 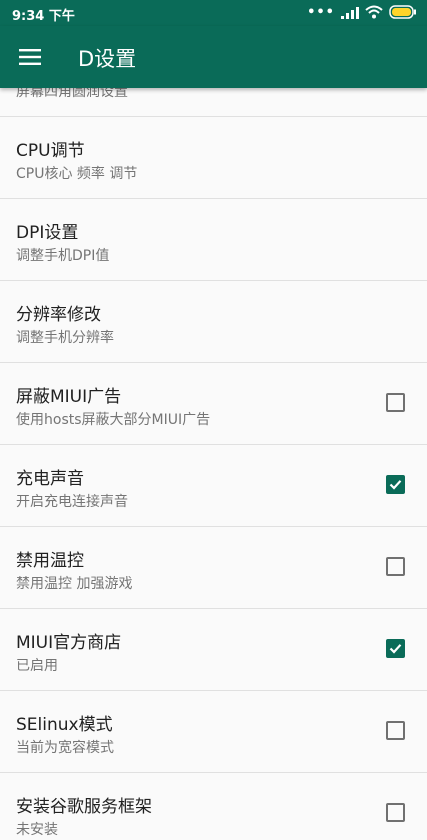 I want to click on setting-subtitle: 当前为宽容模式, so click(x=65, y=748).